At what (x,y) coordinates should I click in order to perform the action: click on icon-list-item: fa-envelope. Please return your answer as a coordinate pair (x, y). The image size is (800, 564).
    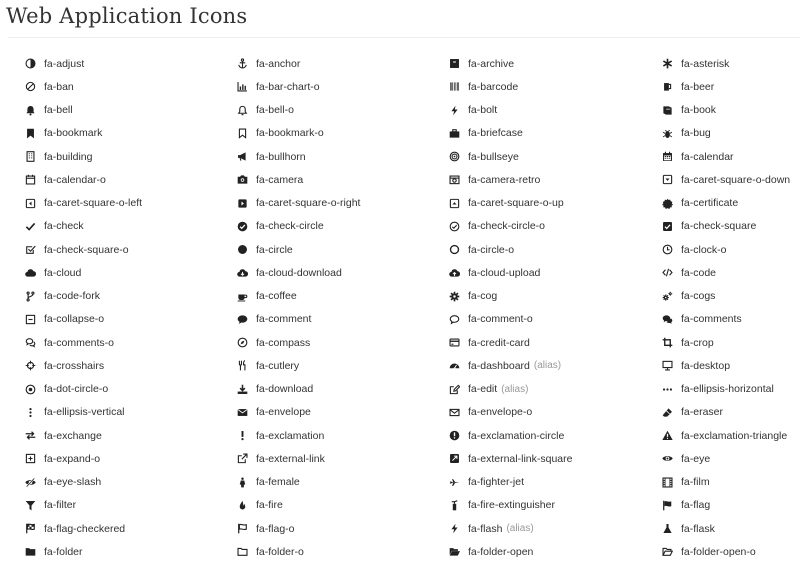
    Looking at the image, I should click on (318, 412).